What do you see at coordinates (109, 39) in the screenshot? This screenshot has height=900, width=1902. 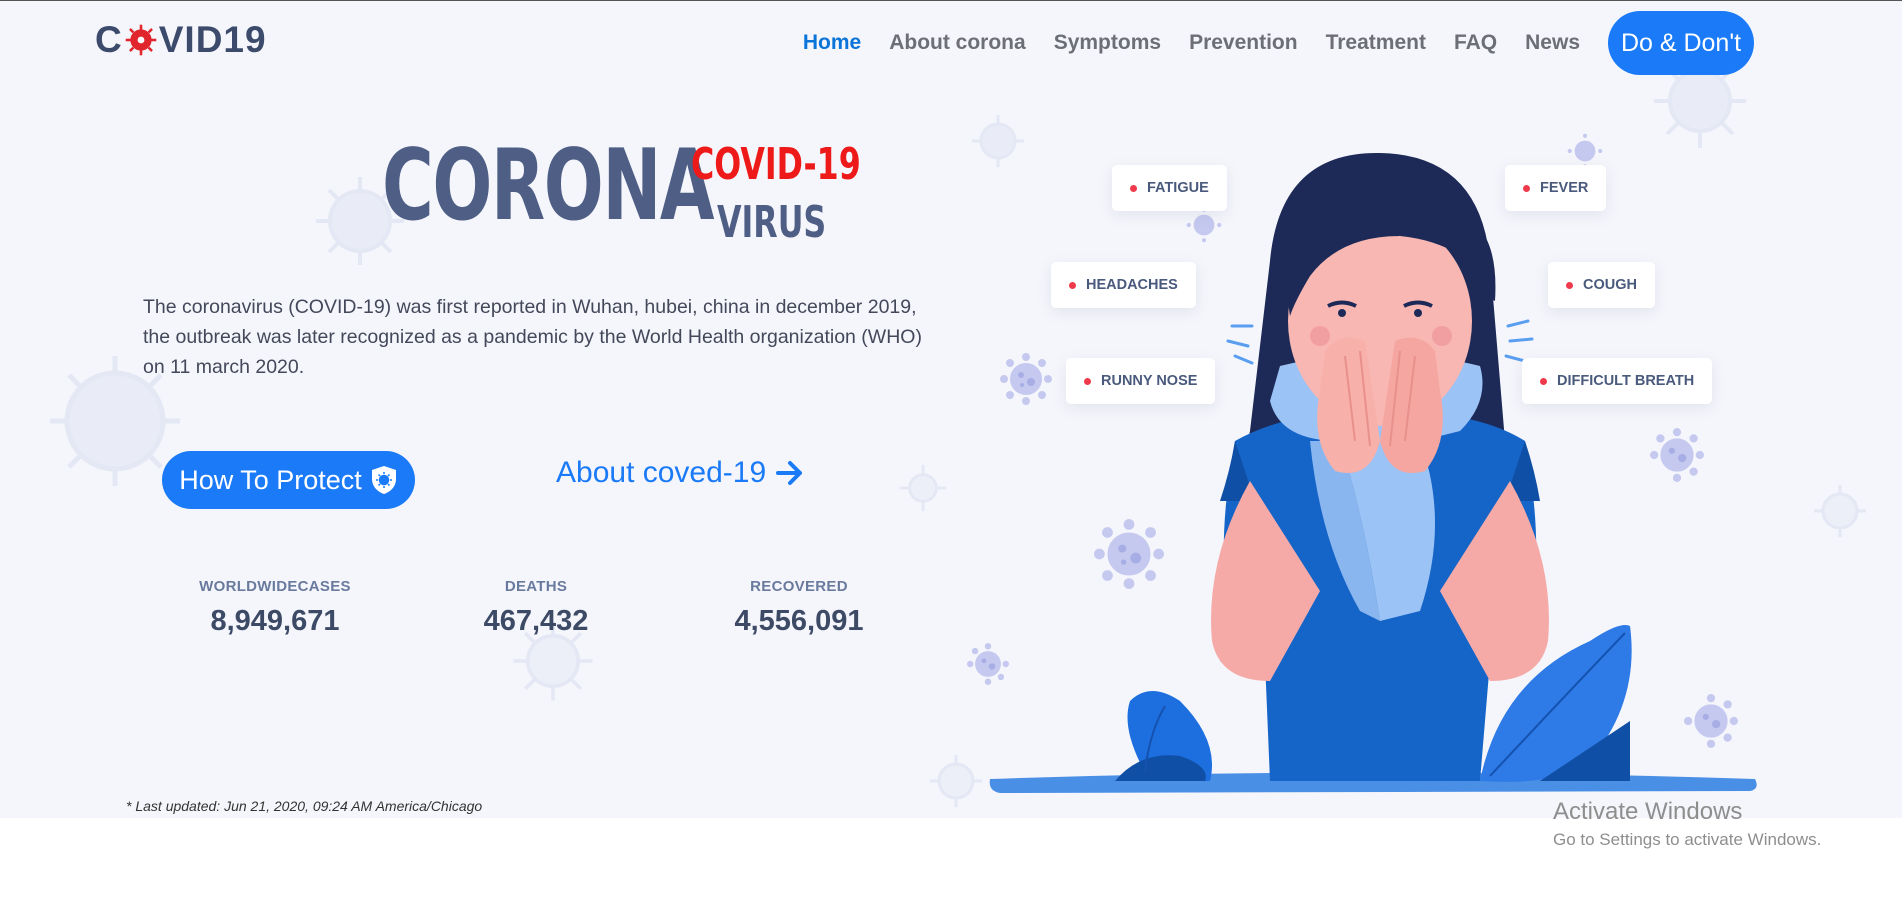 I see `logo-text-left: C` at bounding box center [109, 39].